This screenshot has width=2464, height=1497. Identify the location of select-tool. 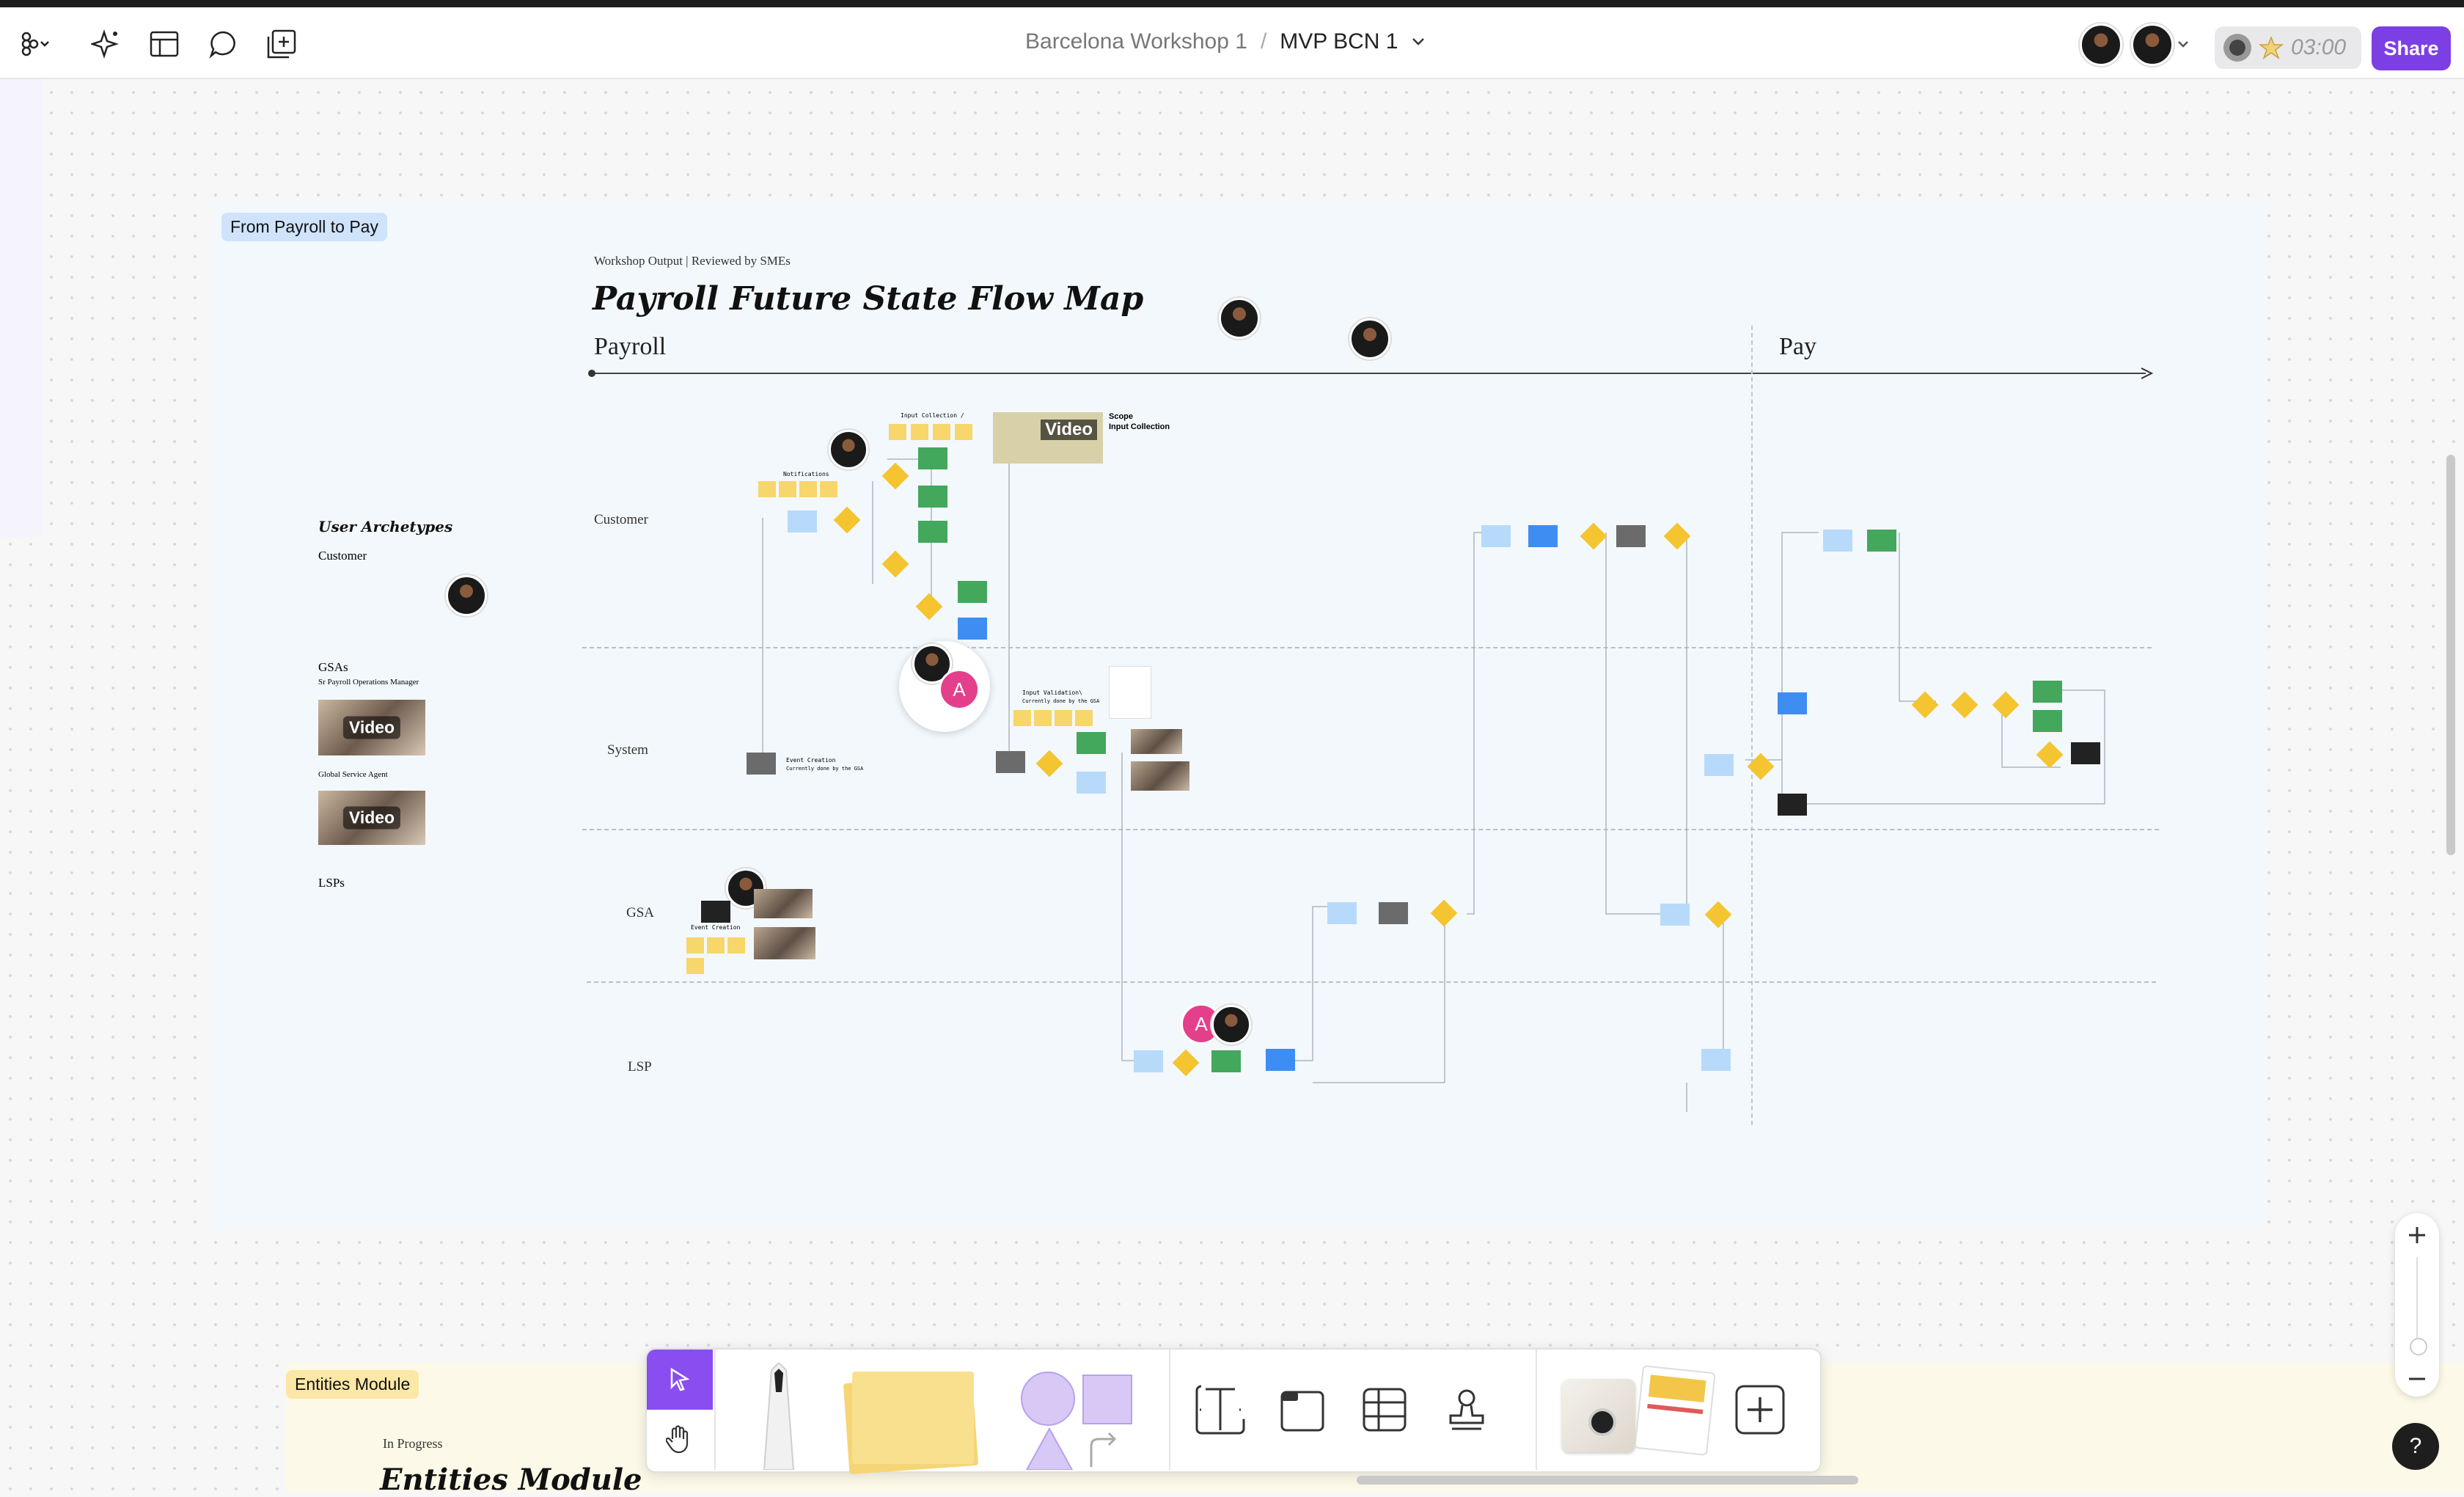
(680, 1380).